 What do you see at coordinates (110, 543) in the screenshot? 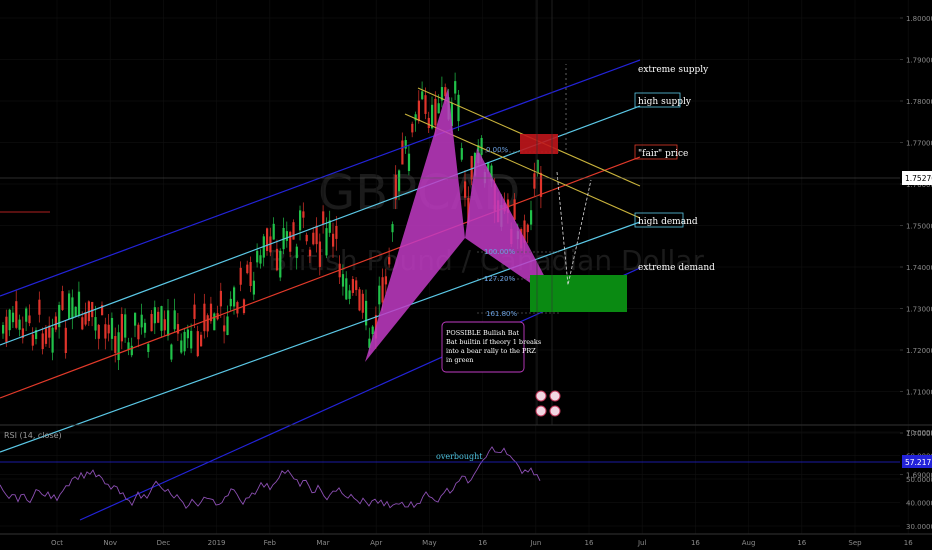
I see `time-tick-label: Nov` at bounding box center [110, 543].